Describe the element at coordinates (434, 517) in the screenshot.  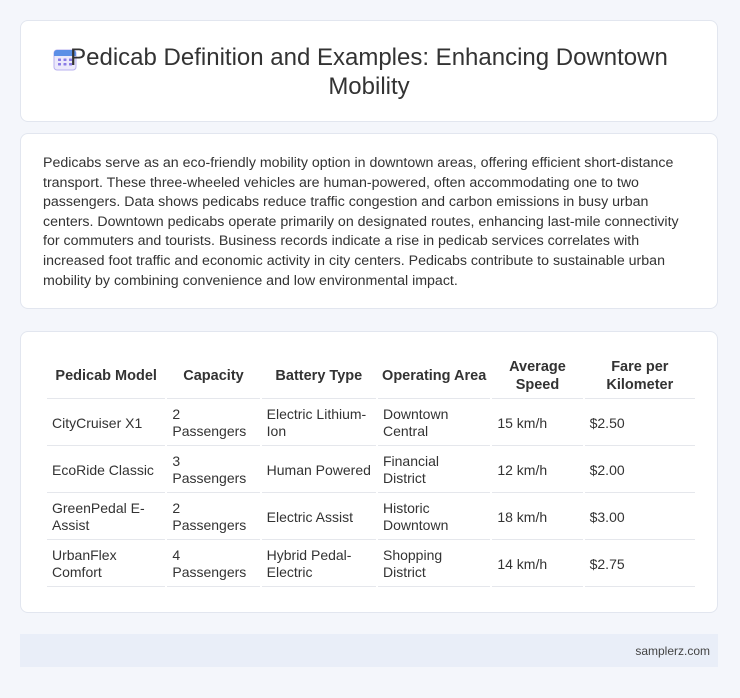
I see `table-cell: Historic Downtown` at that location.